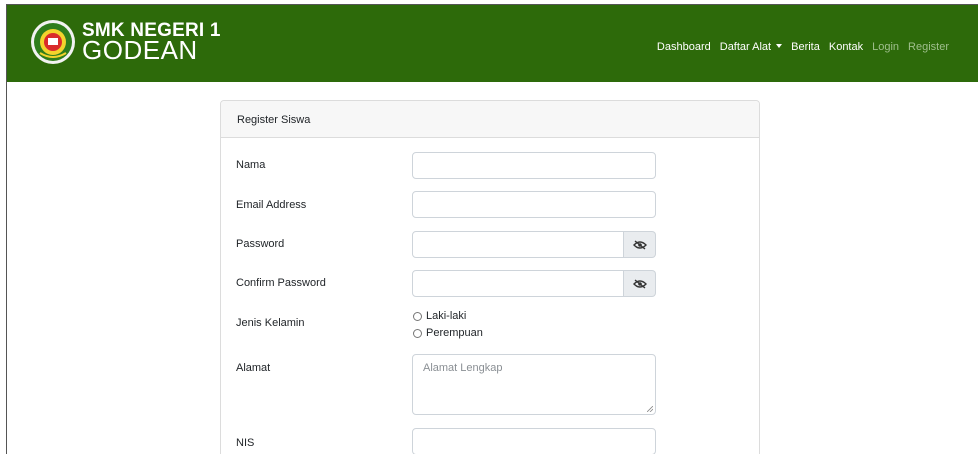  Describe the element at coordinates (463, 368) in the screenshot. I see `alamat-placeholder: Alamat Lengkap` at that location.